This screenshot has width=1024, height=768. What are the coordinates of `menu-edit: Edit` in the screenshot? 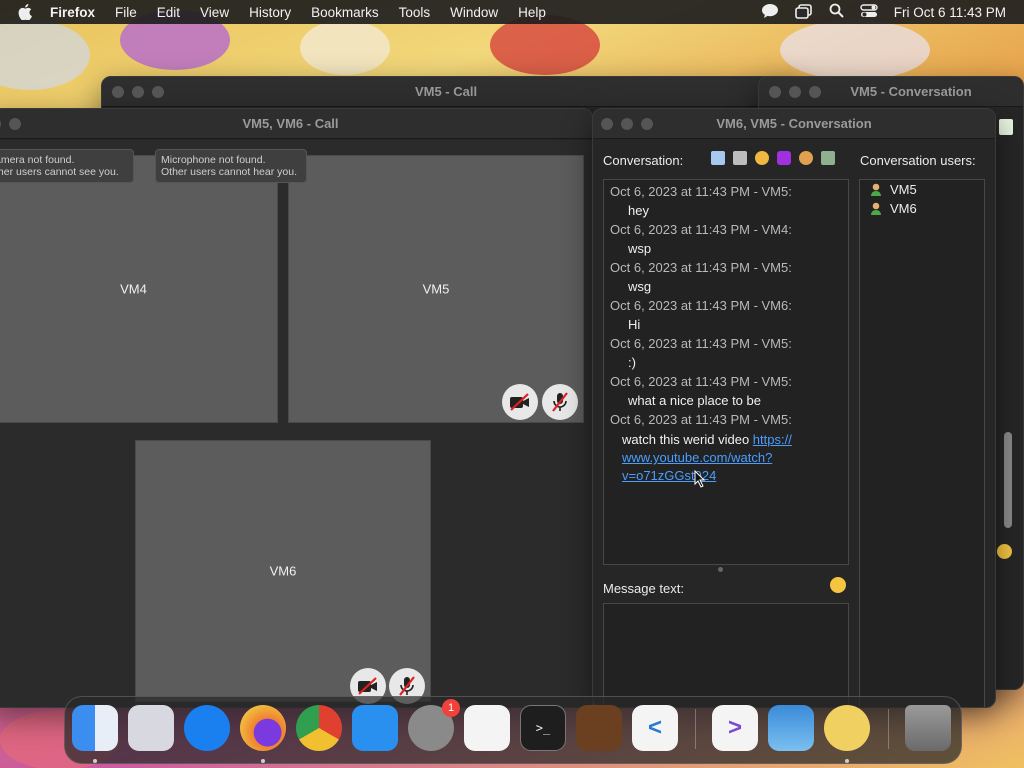 It's located at (168, 12).